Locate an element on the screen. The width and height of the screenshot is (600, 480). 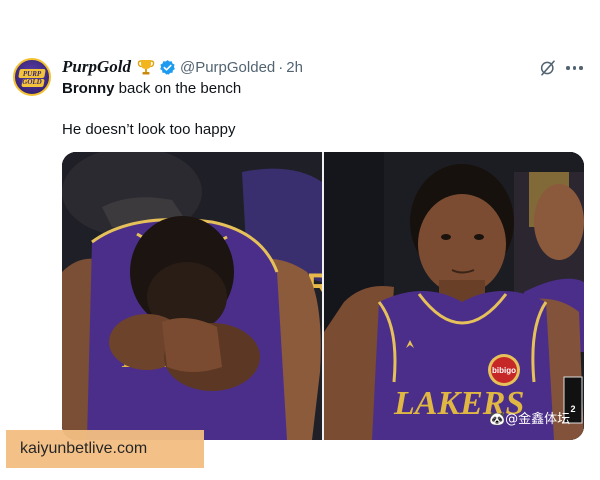
channel-watermark: 🐼@金鑫体坛 is located at coordinates (529, 419).